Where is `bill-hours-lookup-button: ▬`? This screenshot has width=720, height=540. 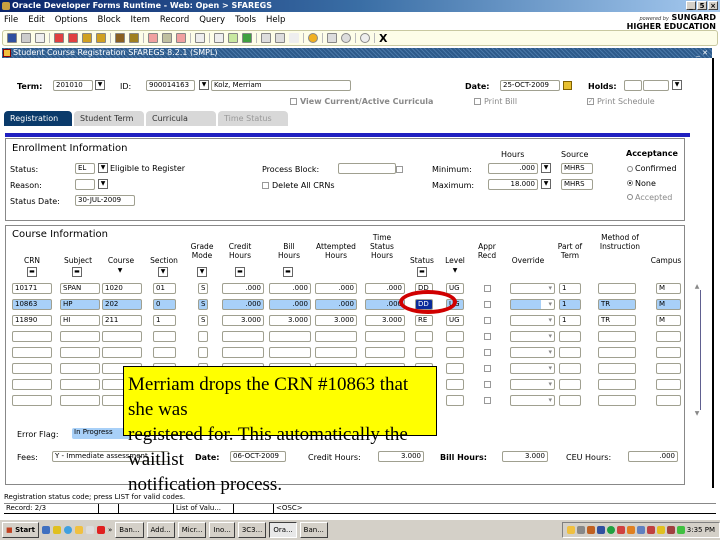
bill-hours-lookup-button: ▬ is located at coordinates (288, 272).